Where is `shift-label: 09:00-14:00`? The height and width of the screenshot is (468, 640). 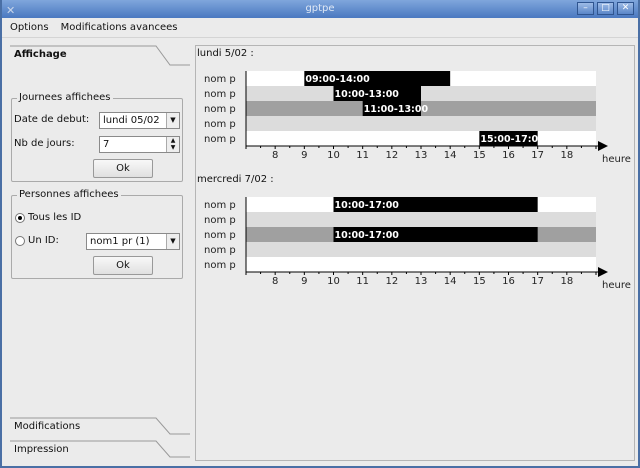 shift-label: 09:00-14:00 is located at coordinates (337, 79).